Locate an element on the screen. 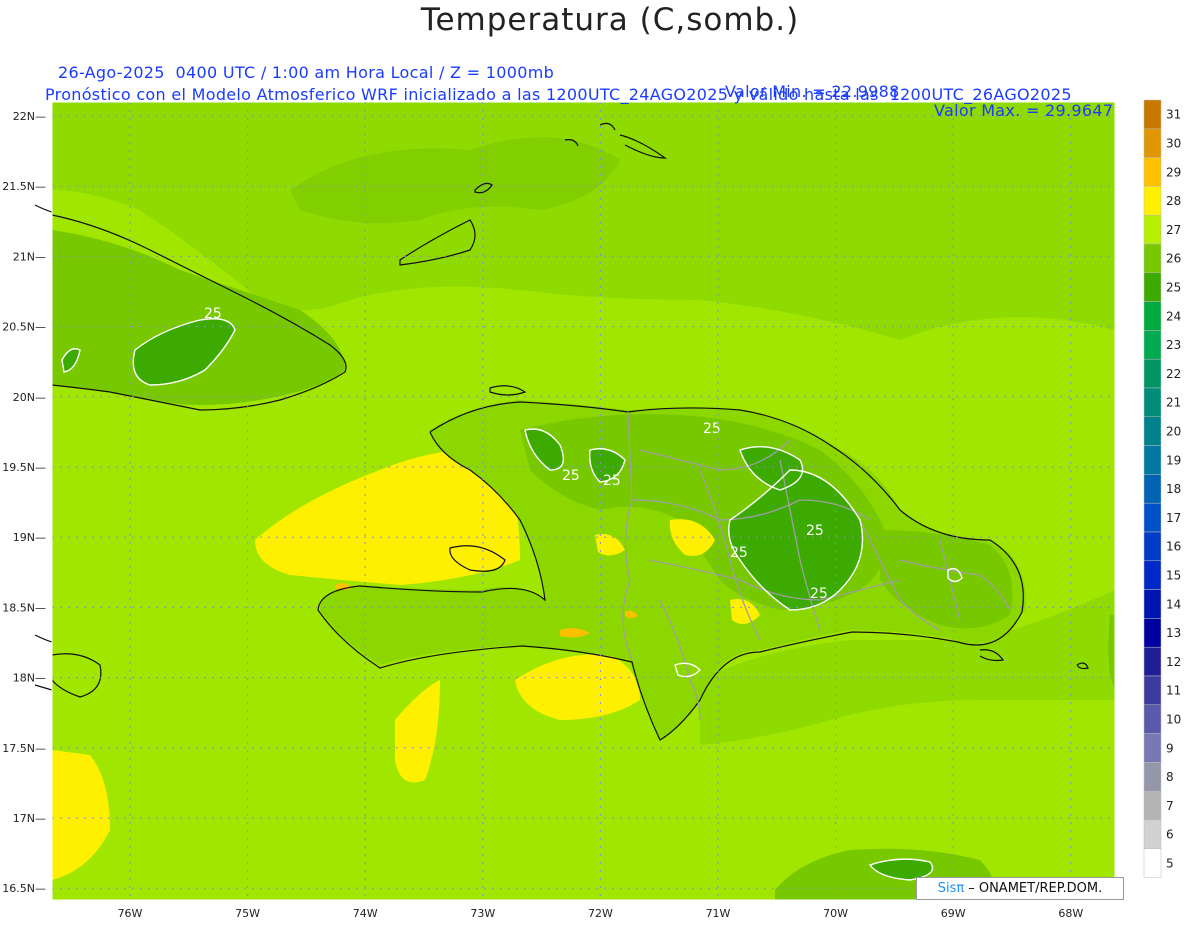  colorbar-label: 9 is located at coordinates (1170, 748).